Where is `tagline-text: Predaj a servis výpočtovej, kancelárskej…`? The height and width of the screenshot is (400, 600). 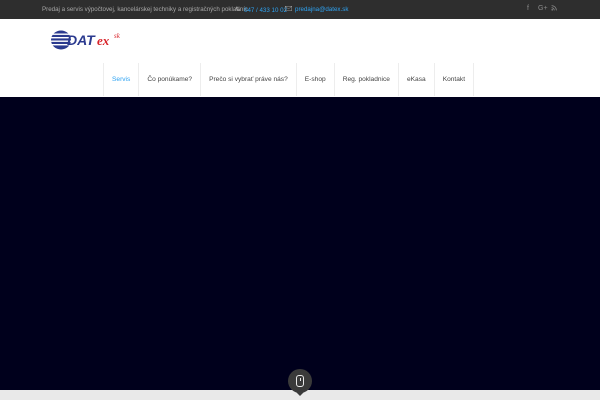 tagline-text: Predaj a servis výpočtovej, kancelárskej… is located at coordinates (145, 9).